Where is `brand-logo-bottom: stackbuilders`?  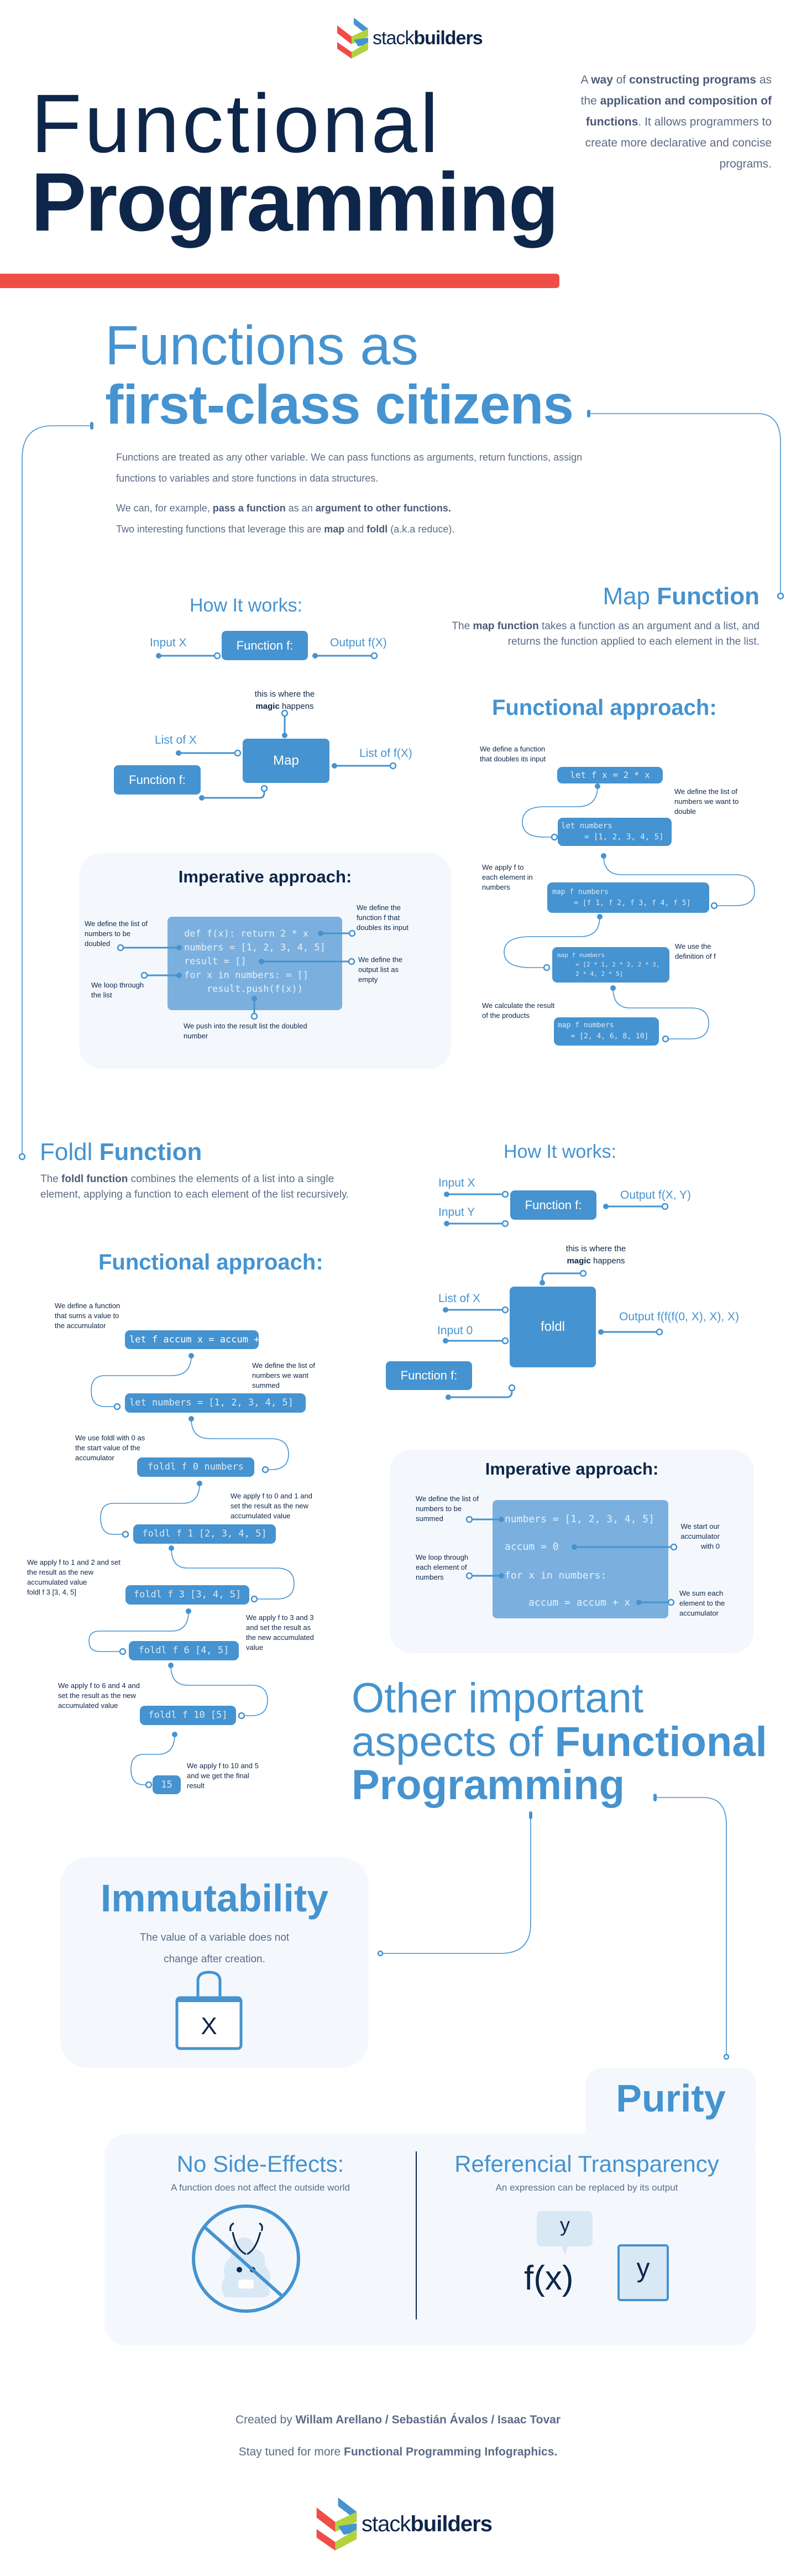 brand-logo-bottom: stackbuilders is located at coordinates (404, 2524).